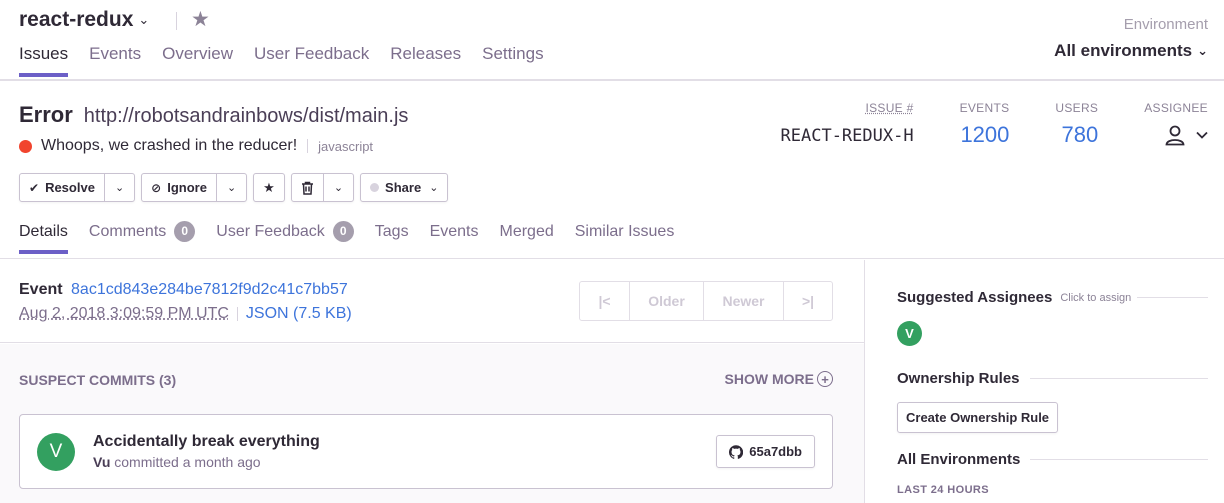  What do you see at coordinates (1077, 135) in the screenshot?
I see `users-count: 780` at bounding box center [1077, 135].